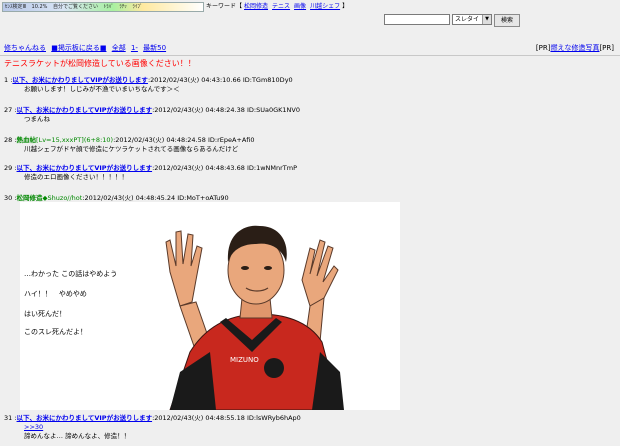 This screenshot has height=446, width=620. What do you see at coordinates (134, 48) in the screenshot?
I see `nav-first-link: 1-` at bounding box center [134, 48].